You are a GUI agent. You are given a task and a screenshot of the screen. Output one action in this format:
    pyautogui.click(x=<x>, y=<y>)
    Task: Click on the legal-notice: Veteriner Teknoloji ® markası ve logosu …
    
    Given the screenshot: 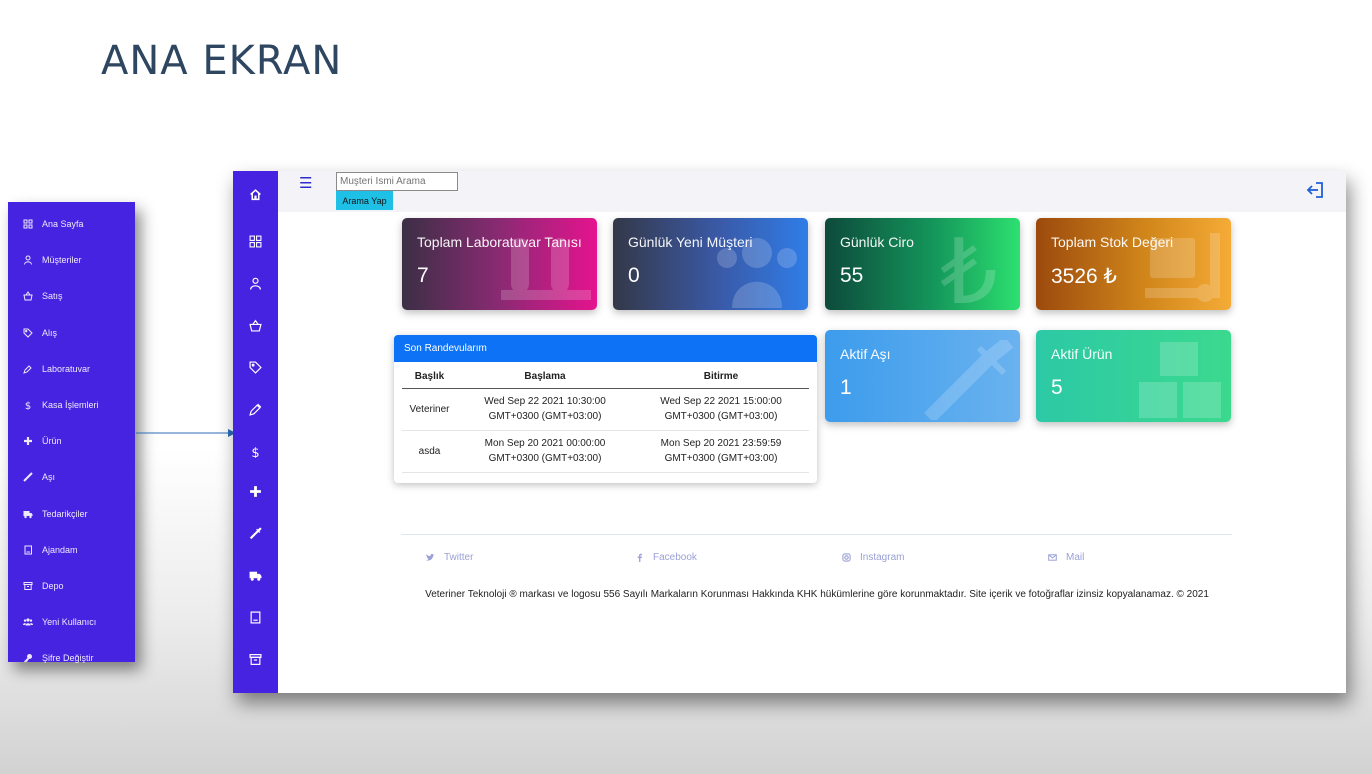 What is the action you would take?
    pyautogui.click(x=817, y=594)
    